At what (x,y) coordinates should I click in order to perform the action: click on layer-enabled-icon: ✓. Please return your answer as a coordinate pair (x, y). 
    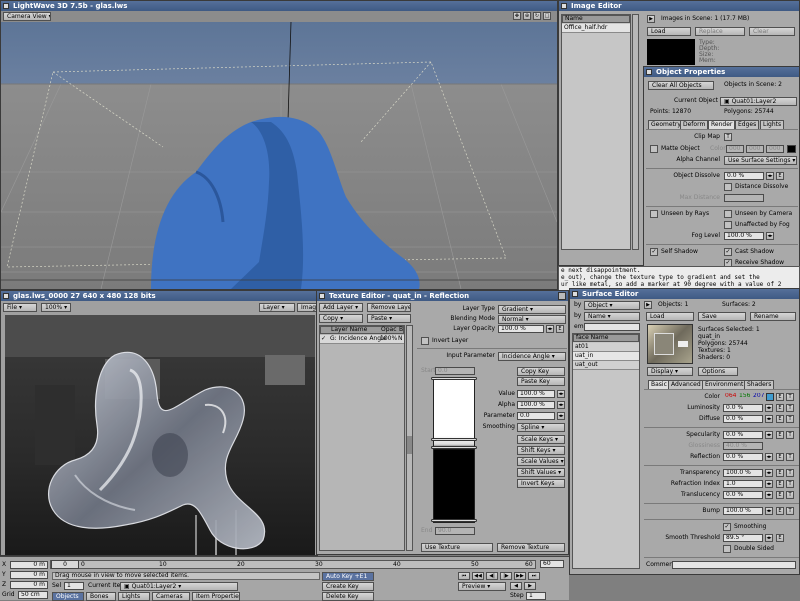
    Looking at the image, I should click on (323, 339).